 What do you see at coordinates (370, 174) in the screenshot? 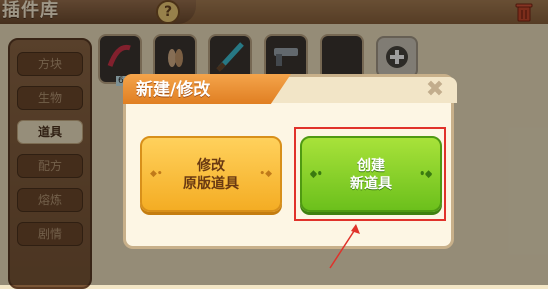
I see `highlight-box` at bounding box center [370, 174].